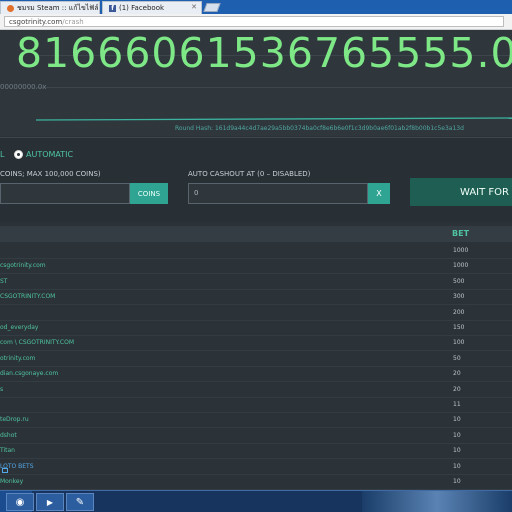 The width and height of the screenshot is (512, 512). Describe the element at coordinates (256, 421) in the screenshot. I see `table-row: teDrop.ru 10` at that location.